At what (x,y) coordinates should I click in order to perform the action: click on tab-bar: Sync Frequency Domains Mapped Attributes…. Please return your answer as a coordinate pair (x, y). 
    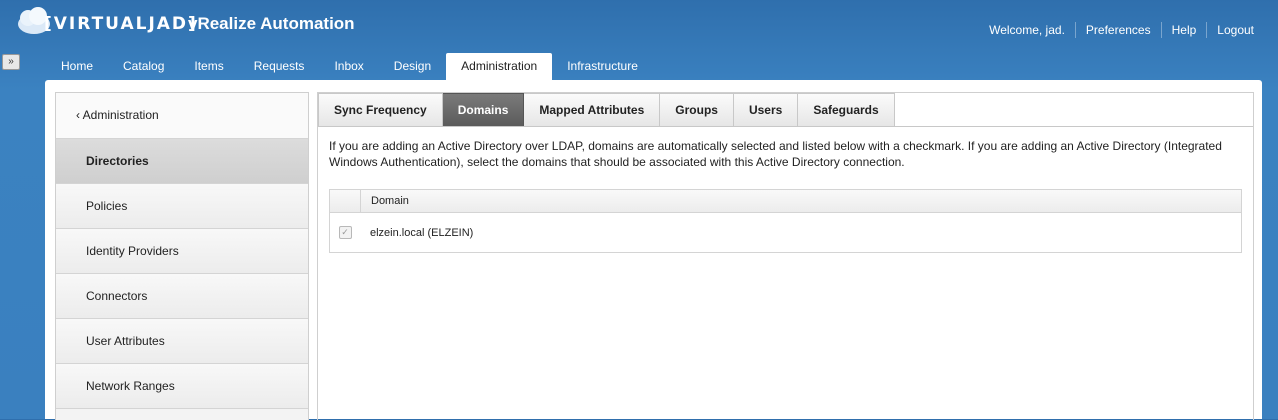
    Looking at the image, I should click on (606, 110).